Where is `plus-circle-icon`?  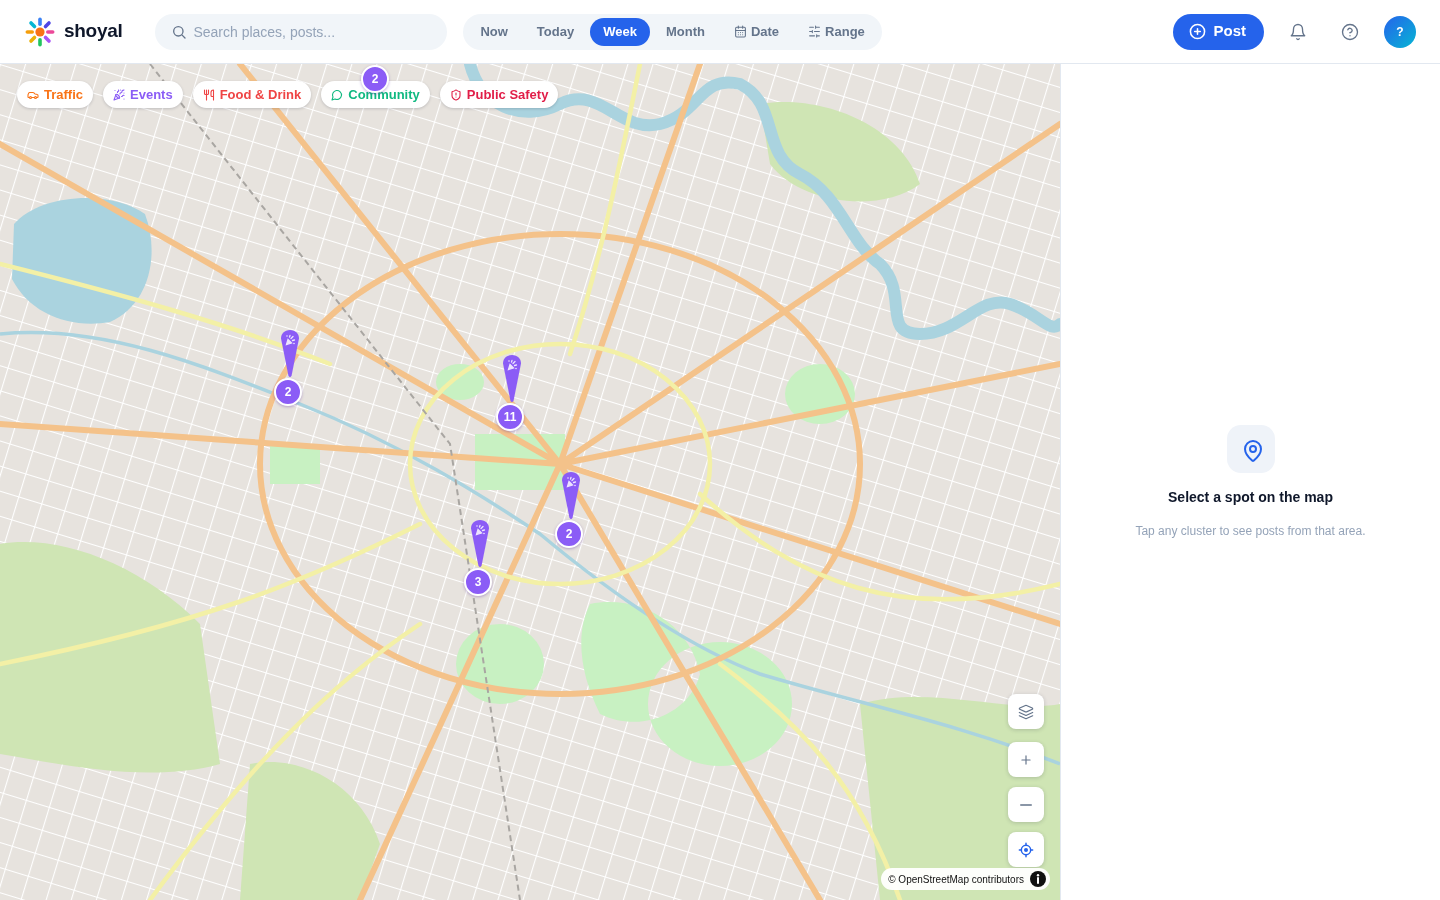
plus-circle-icon is located at coordinates (1198, 31).